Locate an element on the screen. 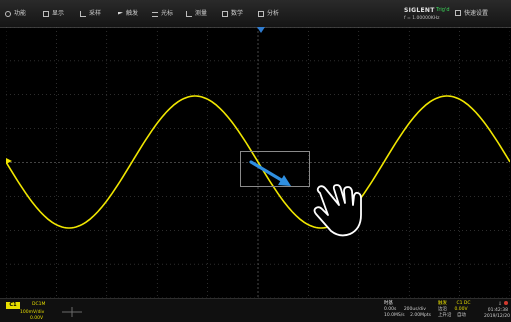 The height and width of the screenshot is (322, 511). drag-arrow-icon is located at coordinates (270, 173).